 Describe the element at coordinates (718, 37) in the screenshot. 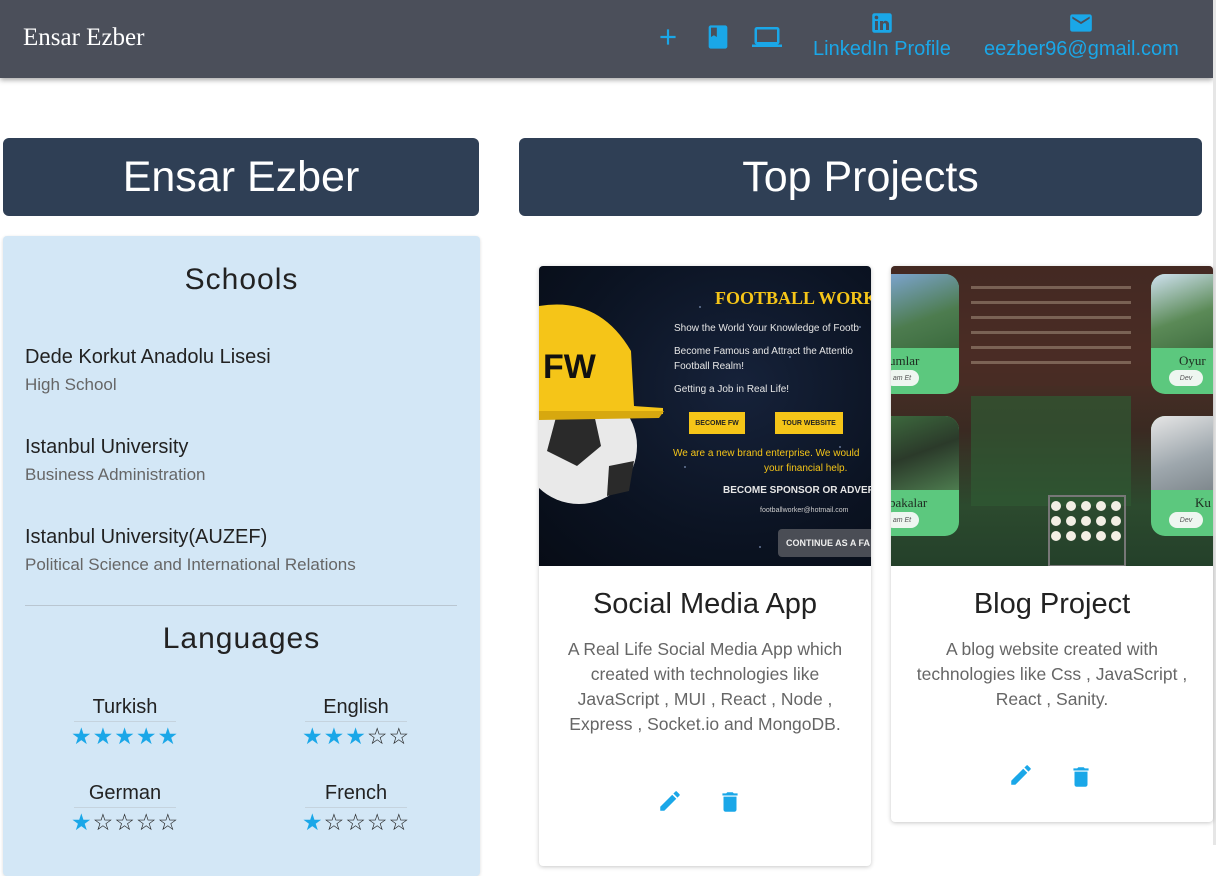

I see `book-icon` at that location.